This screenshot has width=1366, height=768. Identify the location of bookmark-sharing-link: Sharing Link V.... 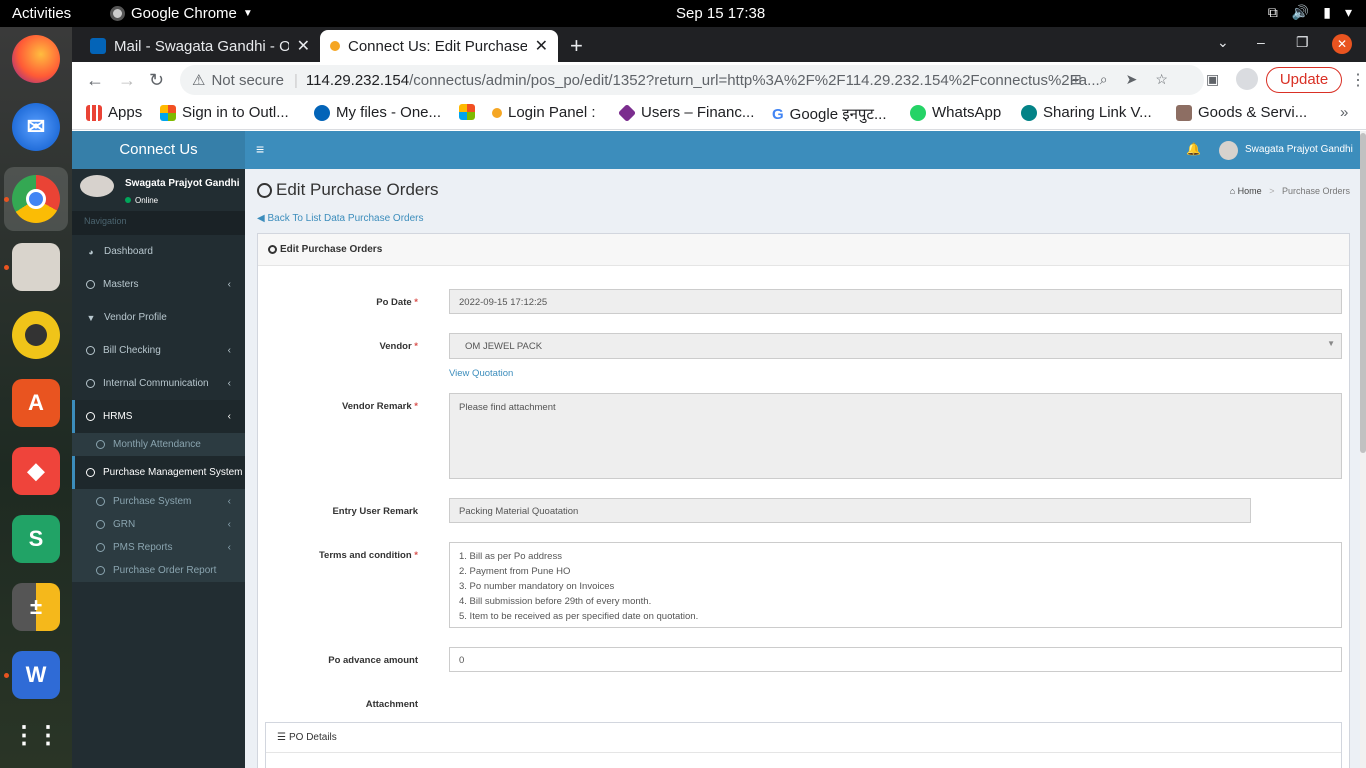
(1086, 112).